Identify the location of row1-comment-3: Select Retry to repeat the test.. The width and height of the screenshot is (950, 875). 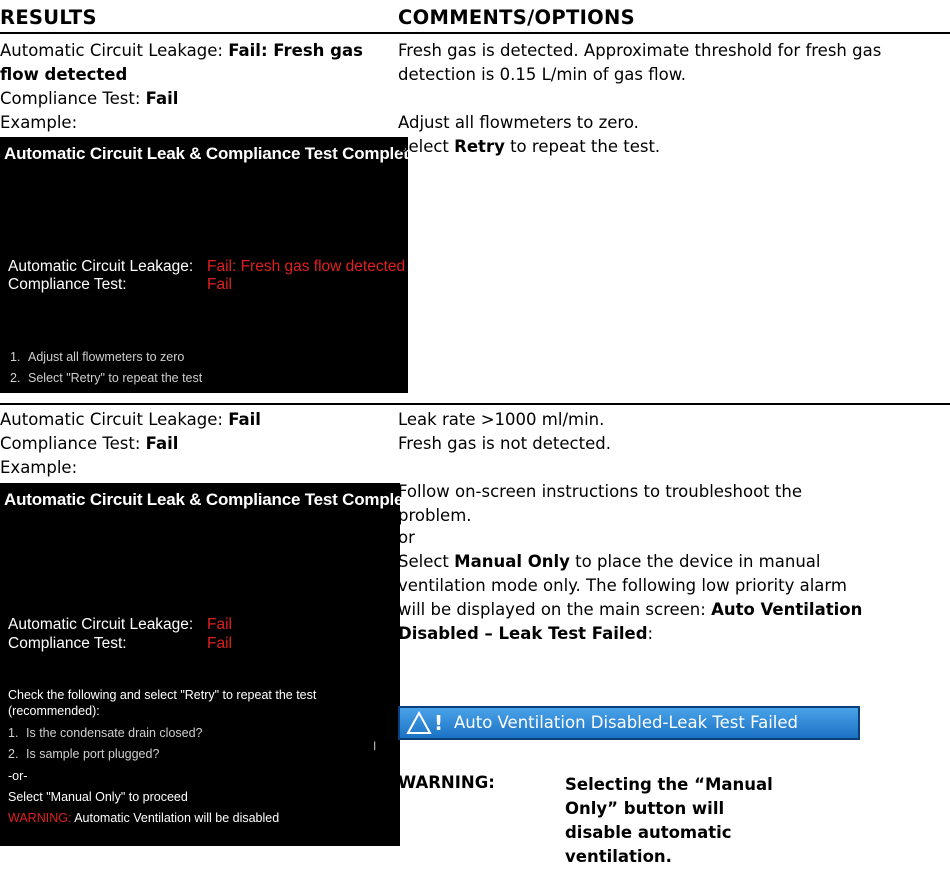
(529, 146).